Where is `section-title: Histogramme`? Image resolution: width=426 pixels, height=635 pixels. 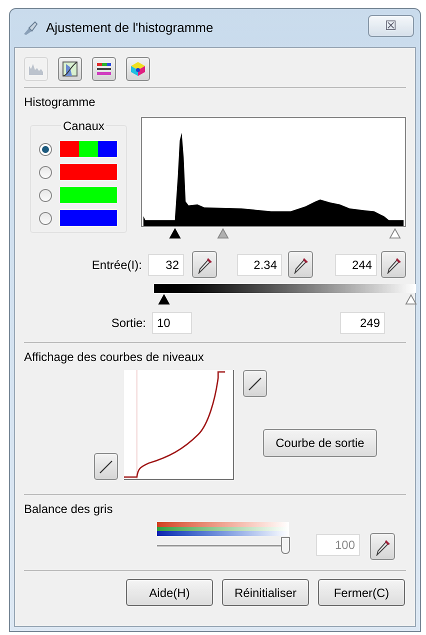
section-title: Histogramme is located at coordinates (60, 102).